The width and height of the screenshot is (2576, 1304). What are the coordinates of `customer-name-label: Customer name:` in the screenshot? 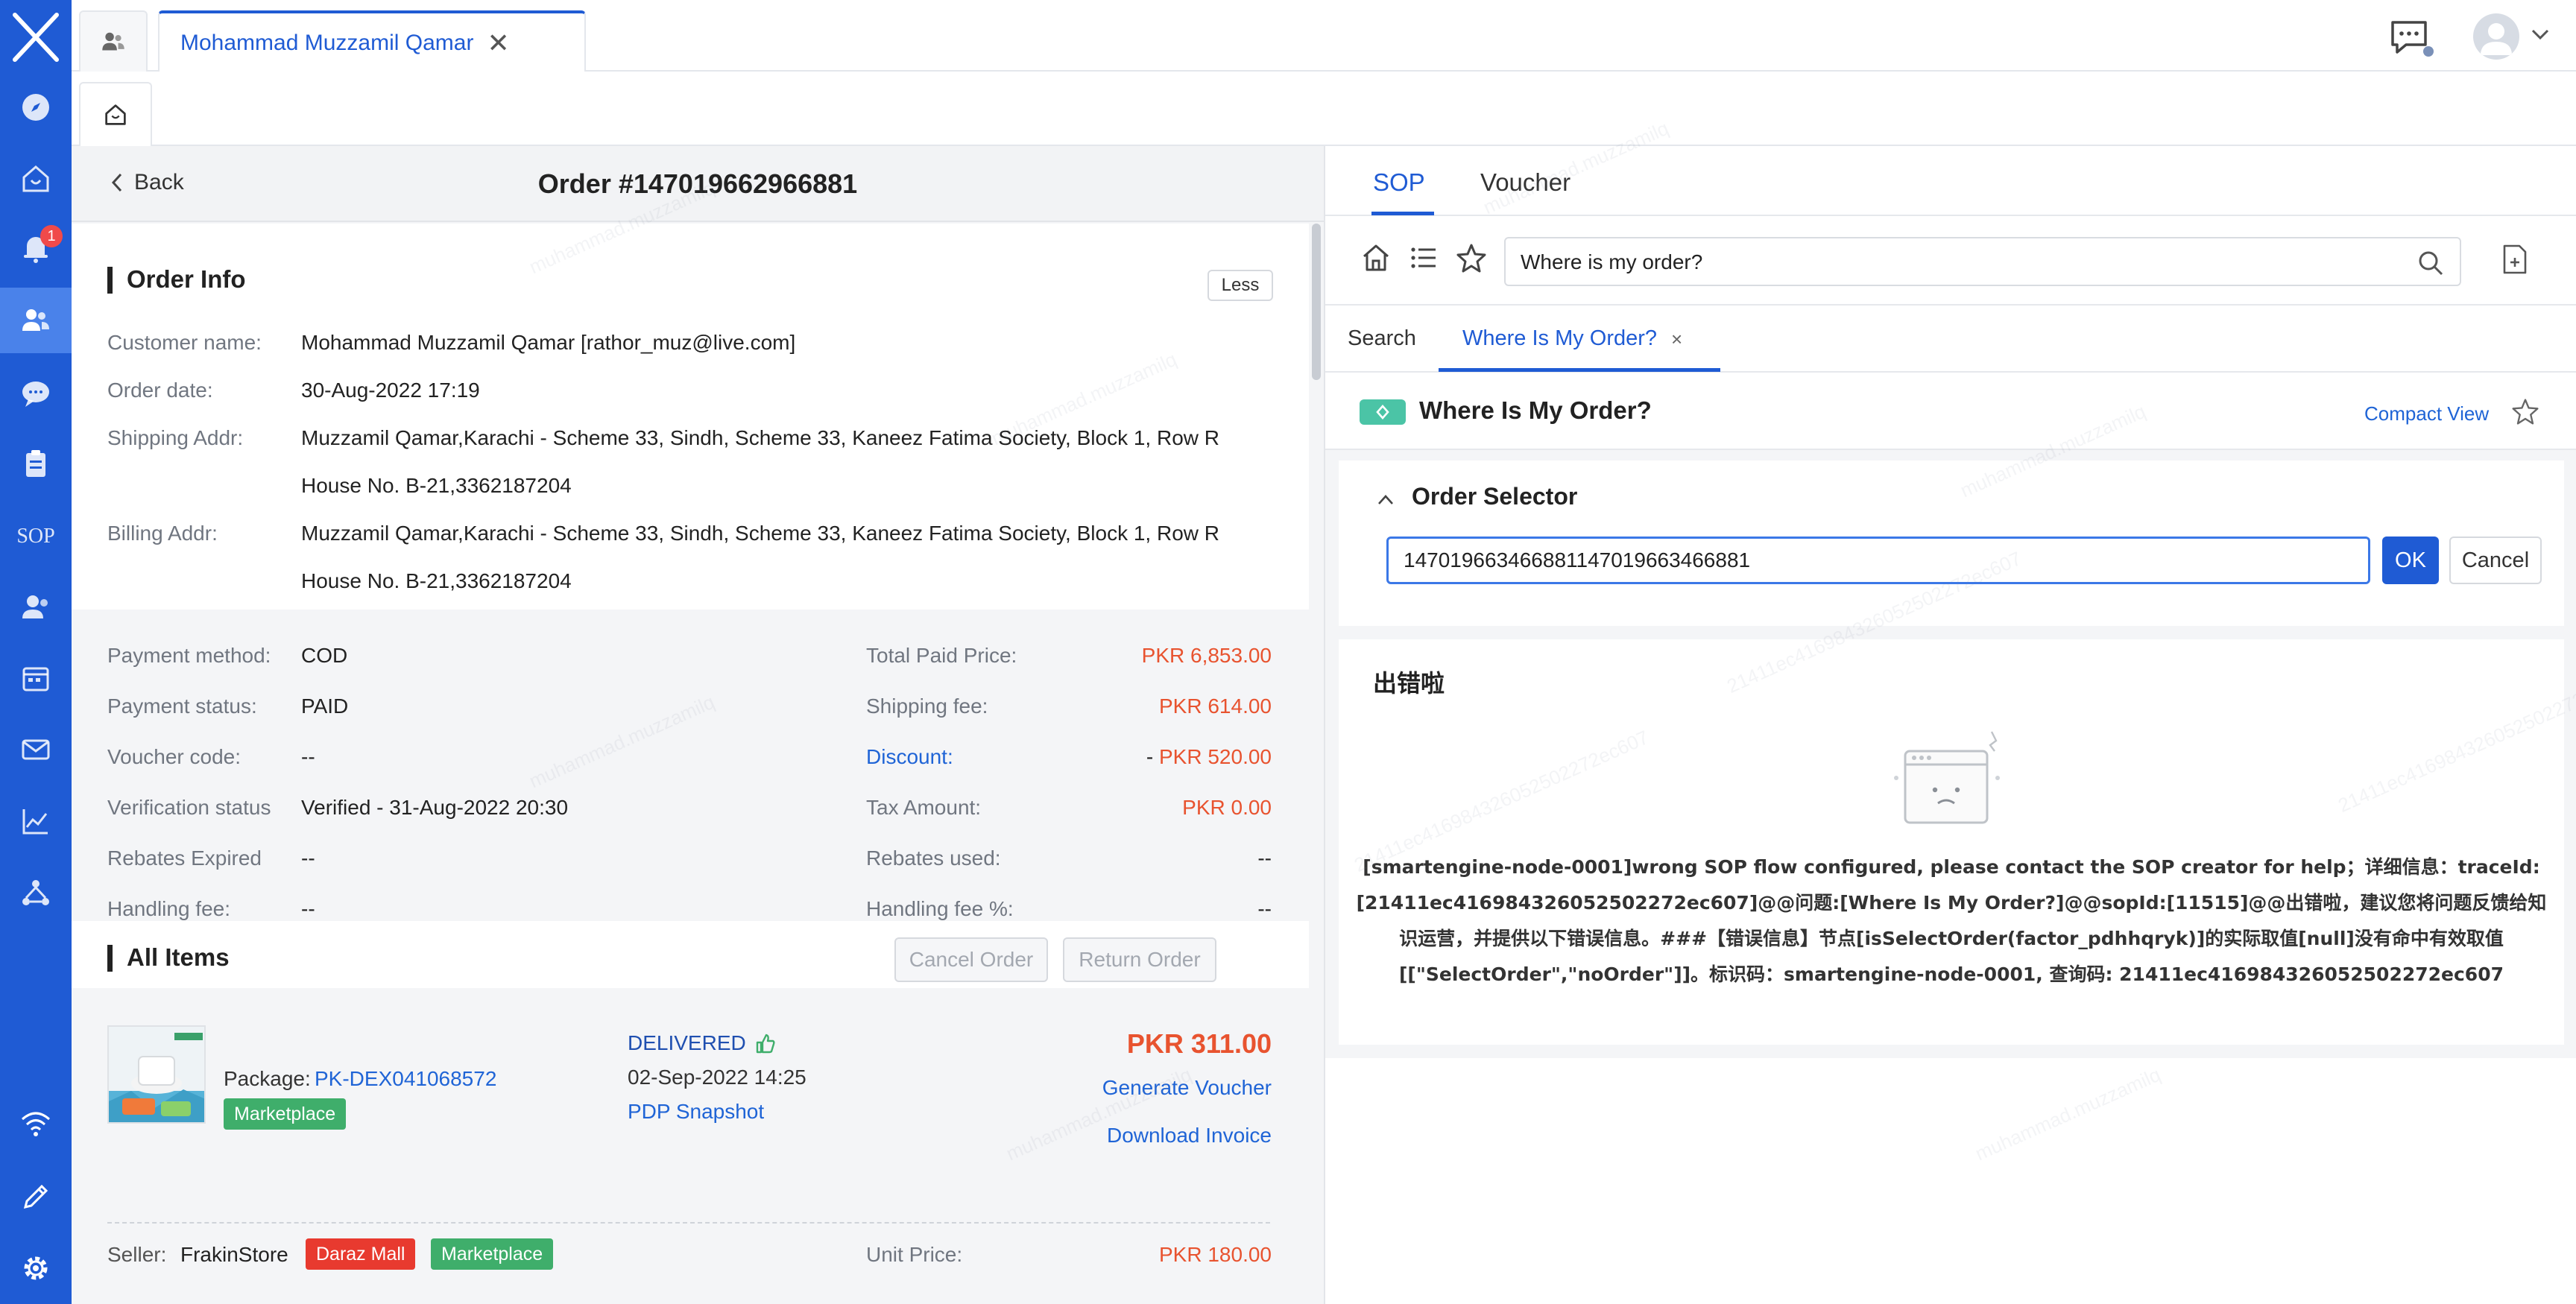 It's located at (184, 342).